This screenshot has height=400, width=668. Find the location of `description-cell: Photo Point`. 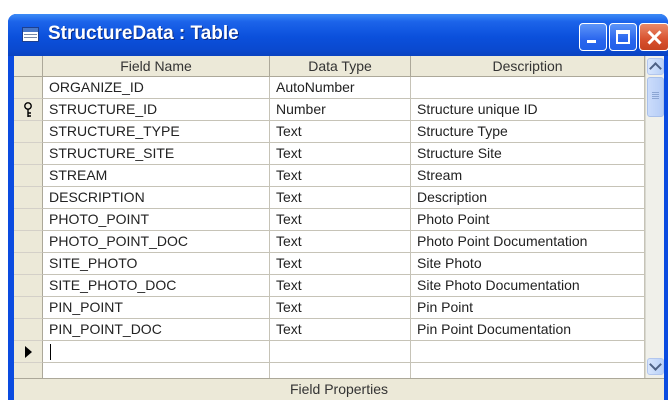

description-cell: Photo Point is located at coordinates (528, 220).